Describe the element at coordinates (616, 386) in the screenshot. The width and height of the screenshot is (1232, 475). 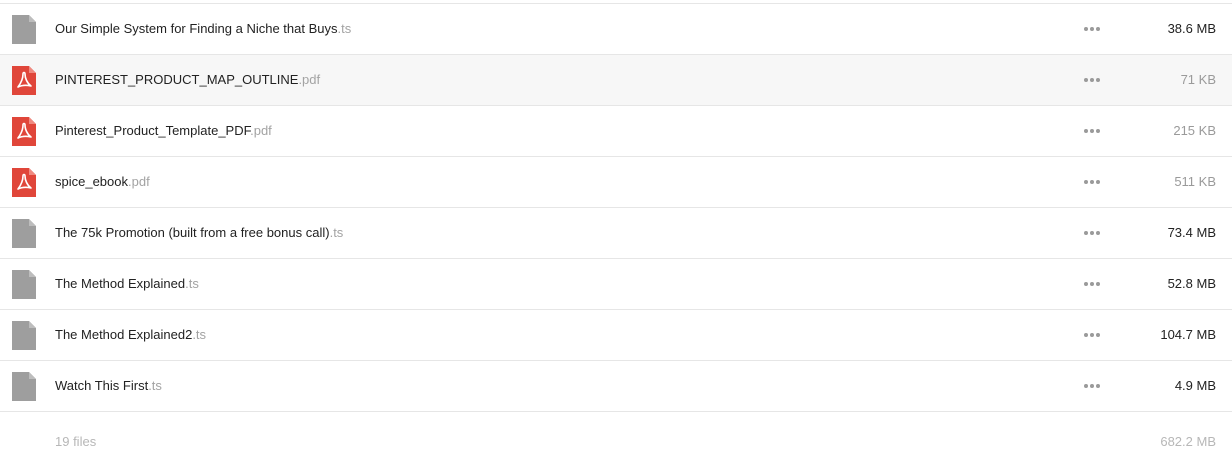
I see `file-row: Watch This First.ts 4.9 MB` at that location.